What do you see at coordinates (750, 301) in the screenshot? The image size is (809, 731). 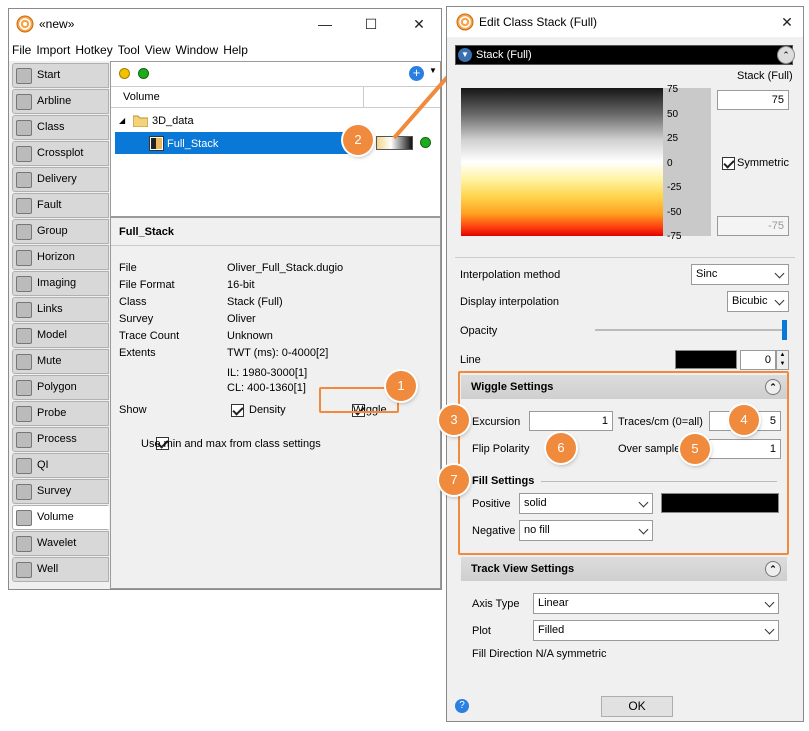 I see `display-interp-value: Bicubic` at bounding box center [750, 301].